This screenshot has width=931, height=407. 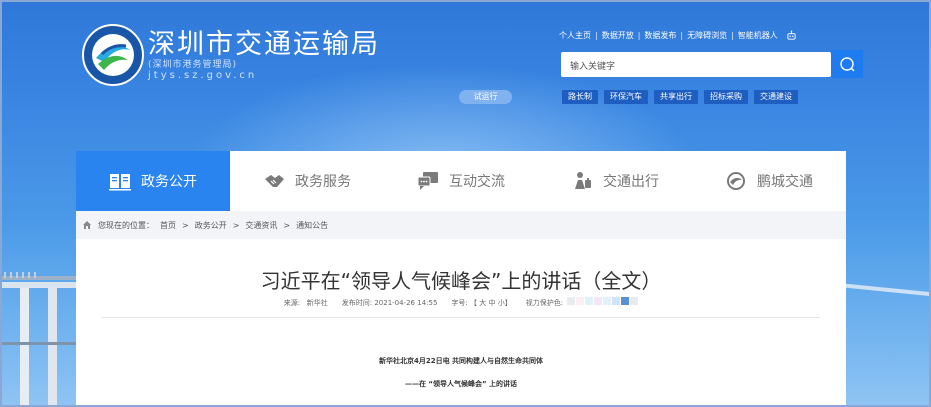 What do you see at coordinates (660, 35) in the screenshot?
I see `link-data-release: 数据发布` at bounding box center [660, 35].